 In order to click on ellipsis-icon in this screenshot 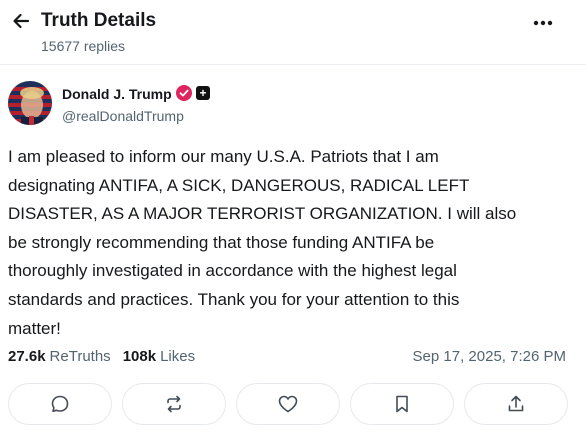, I will do `click(543, 23)`.